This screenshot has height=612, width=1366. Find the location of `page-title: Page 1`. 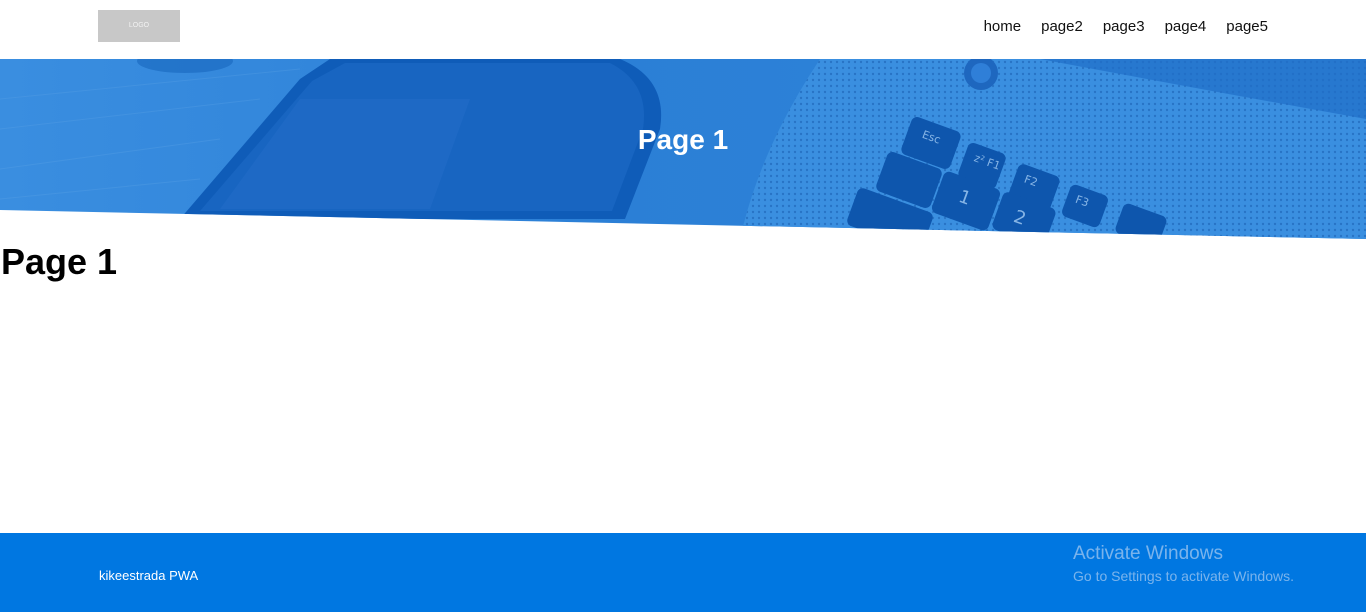

page-title: Page 1 is located at coordinates (59, 261).